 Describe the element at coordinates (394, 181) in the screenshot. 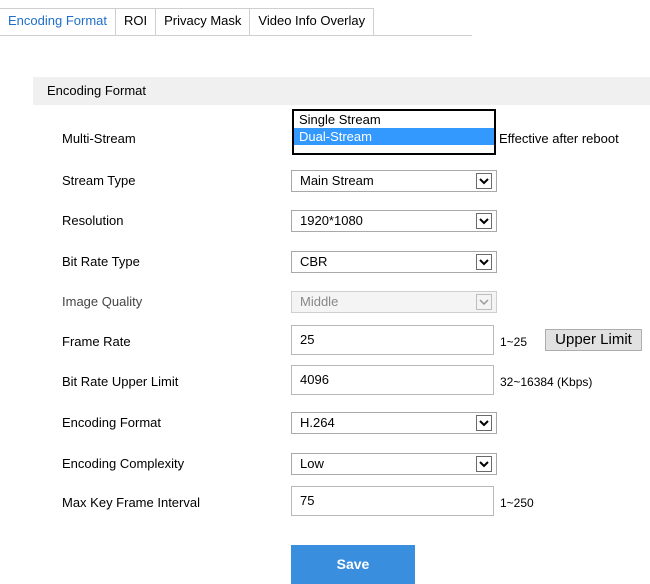

I see `stream-type-select: Main Stream` at that location.